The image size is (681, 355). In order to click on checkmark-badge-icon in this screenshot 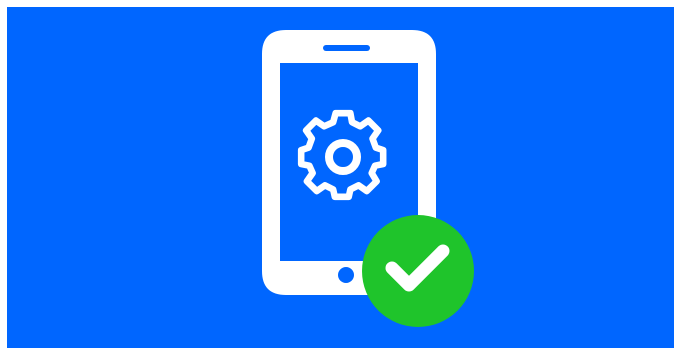, I will do `click(418, 271)`.